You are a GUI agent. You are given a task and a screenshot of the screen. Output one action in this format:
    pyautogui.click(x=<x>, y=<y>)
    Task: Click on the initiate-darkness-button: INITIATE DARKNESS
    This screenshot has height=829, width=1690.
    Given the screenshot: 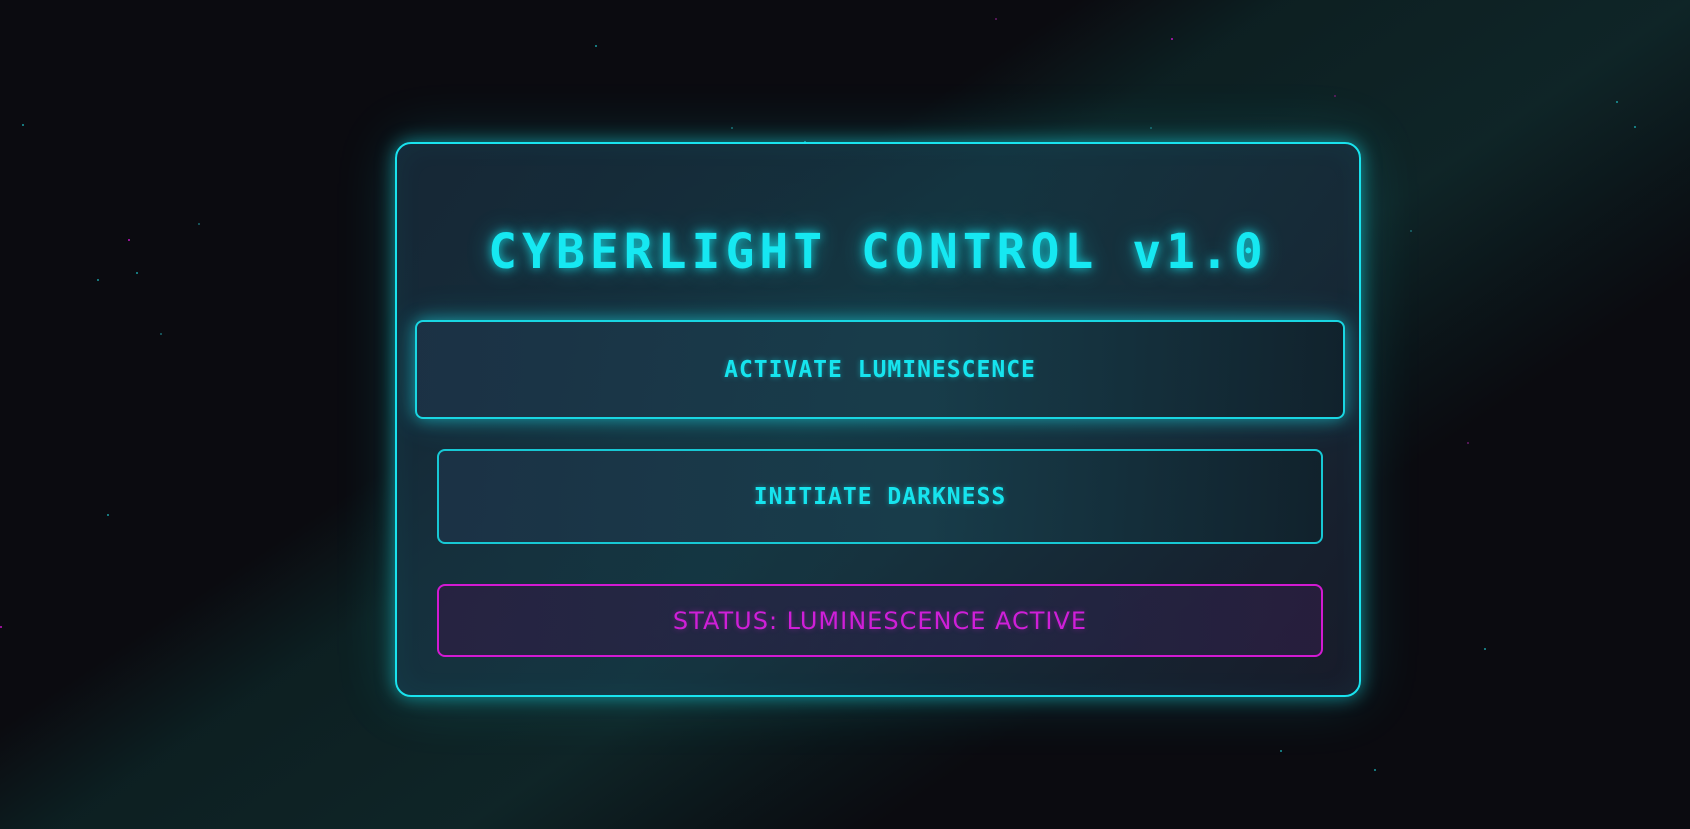 What is the action you would take?
    pyautogui.click(x=880, y=496)
    